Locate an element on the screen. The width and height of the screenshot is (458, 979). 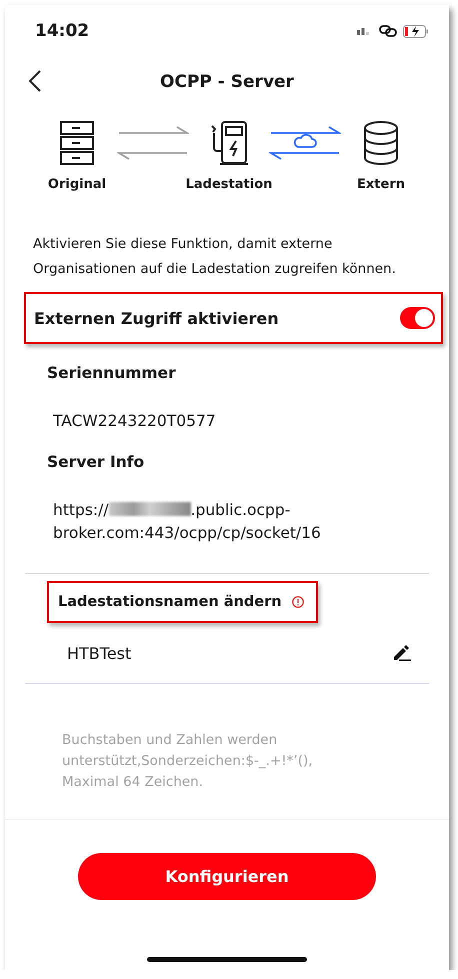
node-label: Ladestation is located at coordinates (229, 184).